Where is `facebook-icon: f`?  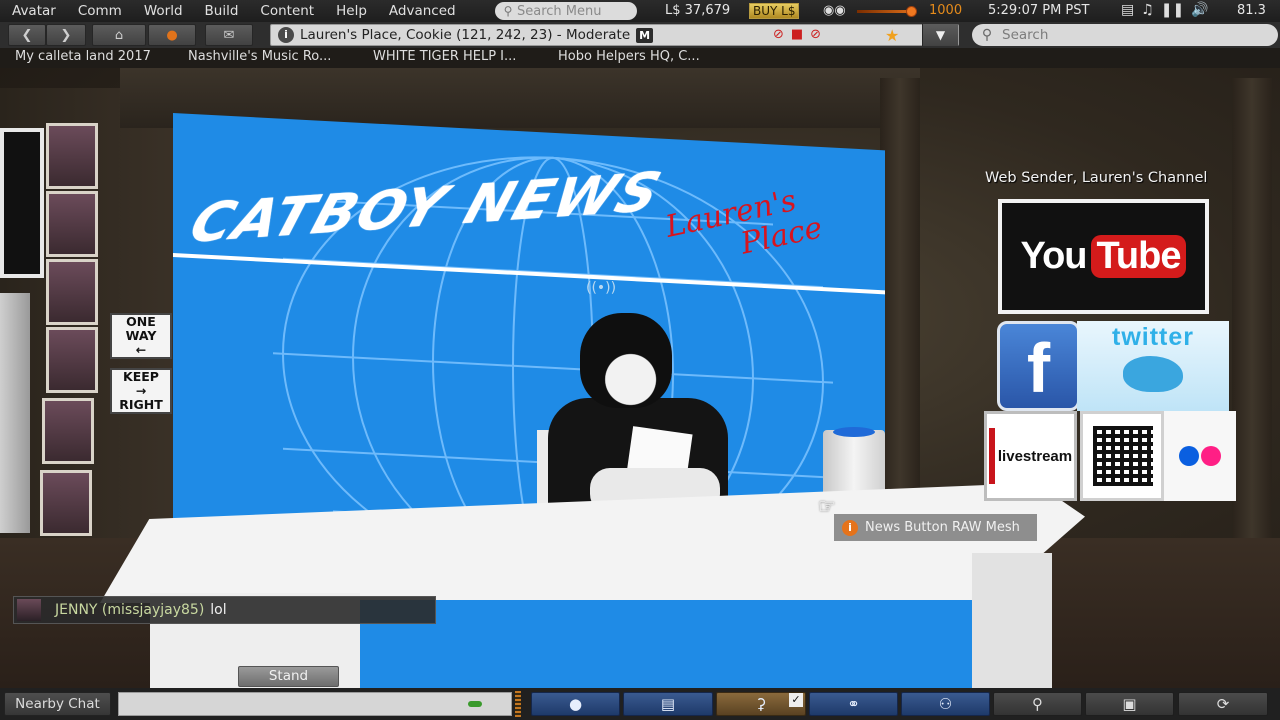 facebook-icon: f is located at coordinates (1038, 368).